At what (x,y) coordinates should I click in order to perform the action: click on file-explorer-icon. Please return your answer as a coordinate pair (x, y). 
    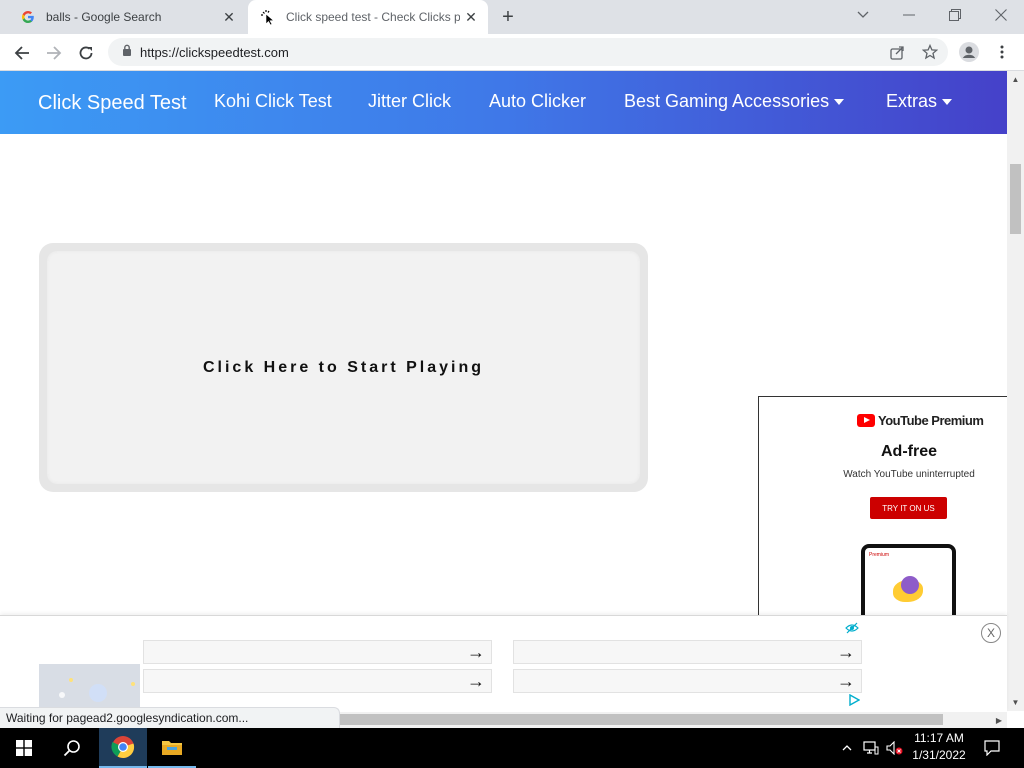
    Looking at the image, I should click on (172, 748).